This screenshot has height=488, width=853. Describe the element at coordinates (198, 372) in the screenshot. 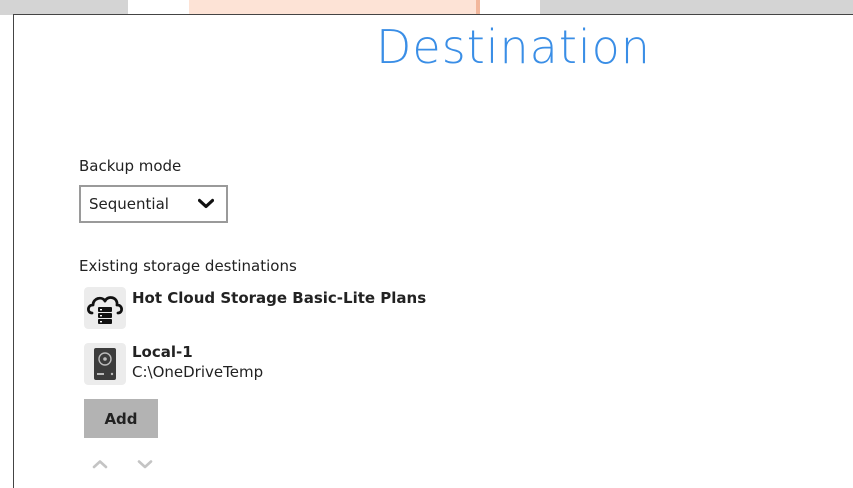

I see `destination-path: C:\OneDriveTemp` at that location.